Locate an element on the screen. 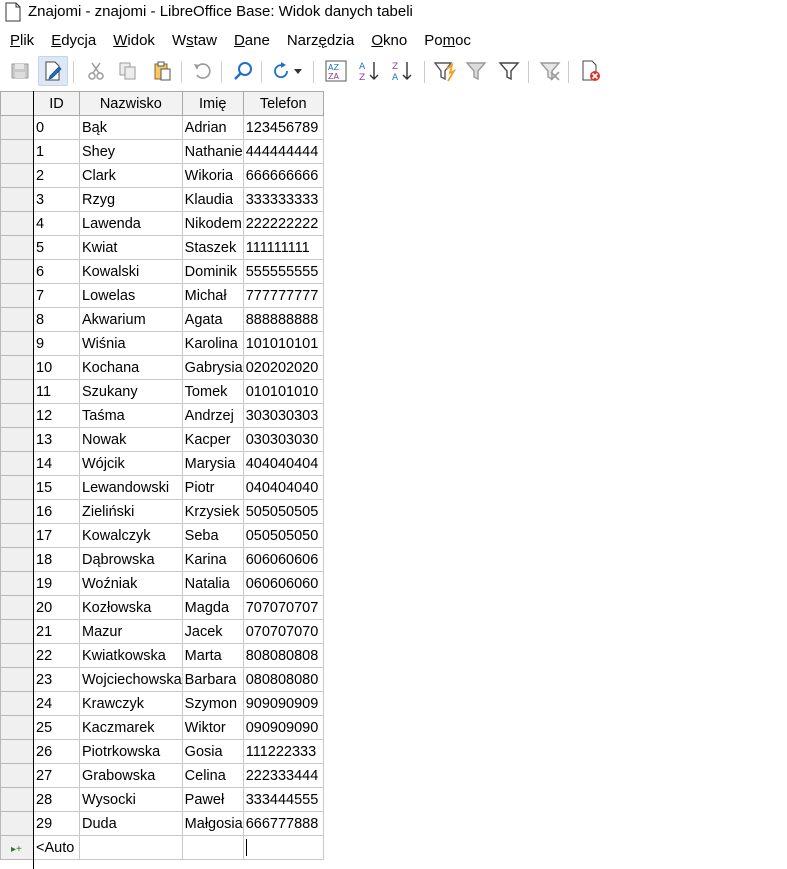 The height and width of the screenshot is (869, 787). cell-telefon: 666777888 is located at coordinates (283, 823).